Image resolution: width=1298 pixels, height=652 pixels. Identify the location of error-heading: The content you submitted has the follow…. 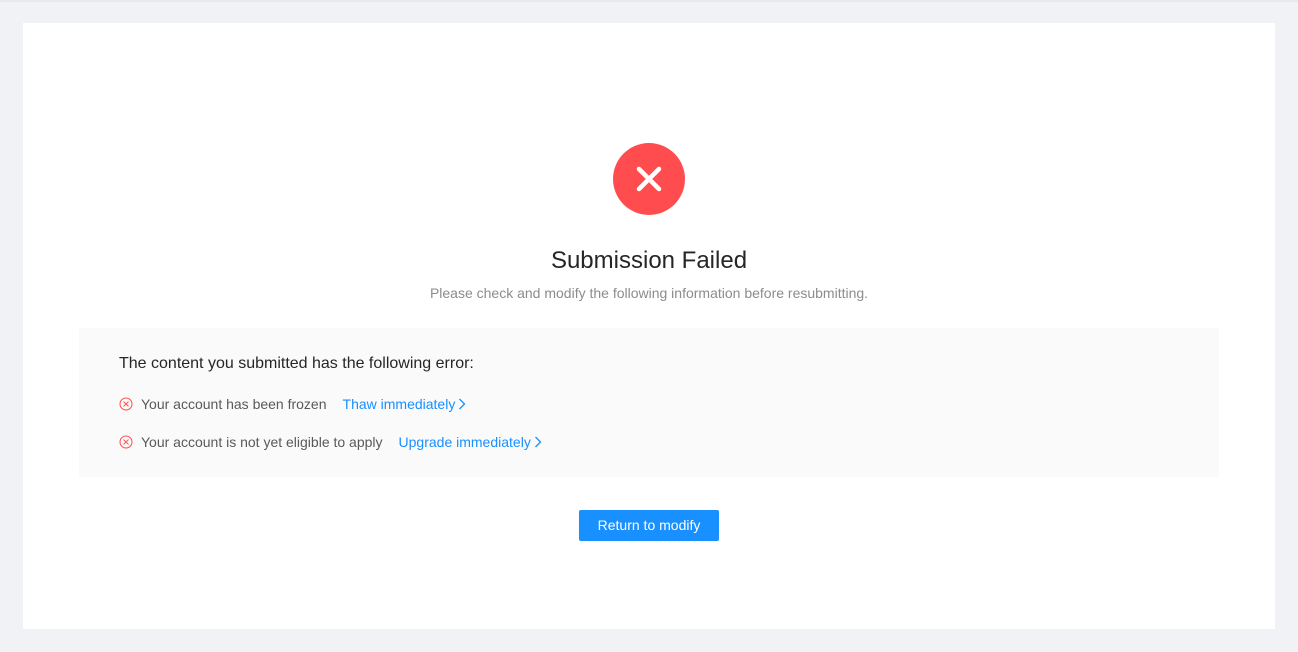
(296, 363).